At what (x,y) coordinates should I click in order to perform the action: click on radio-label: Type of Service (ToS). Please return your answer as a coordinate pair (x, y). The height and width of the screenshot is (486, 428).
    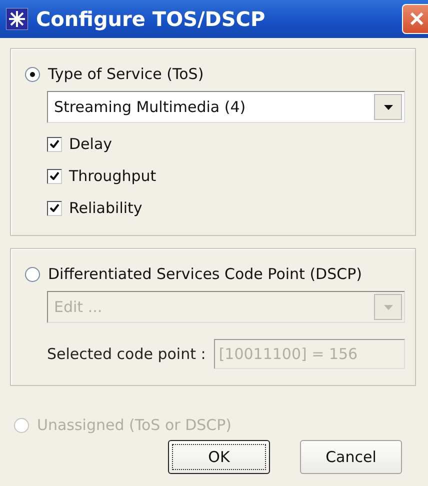
    Looking at the image, I should click on (126, 74).